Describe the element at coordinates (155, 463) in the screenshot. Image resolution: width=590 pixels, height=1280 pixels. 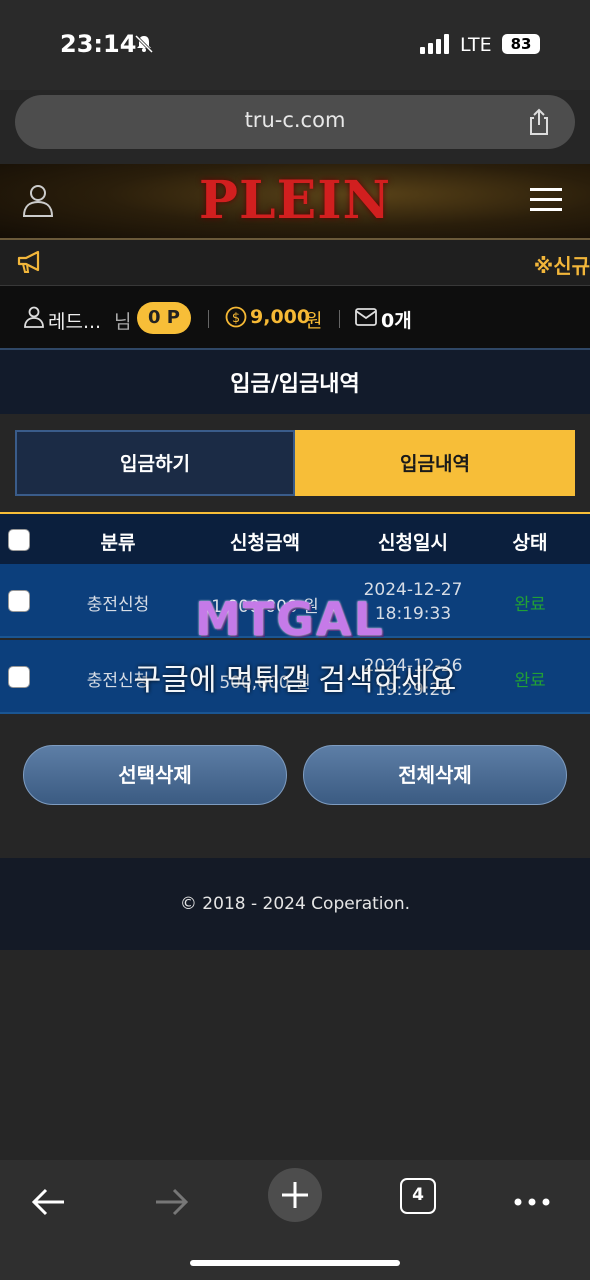
I see `tab-deposit: 입금하기` at that location.